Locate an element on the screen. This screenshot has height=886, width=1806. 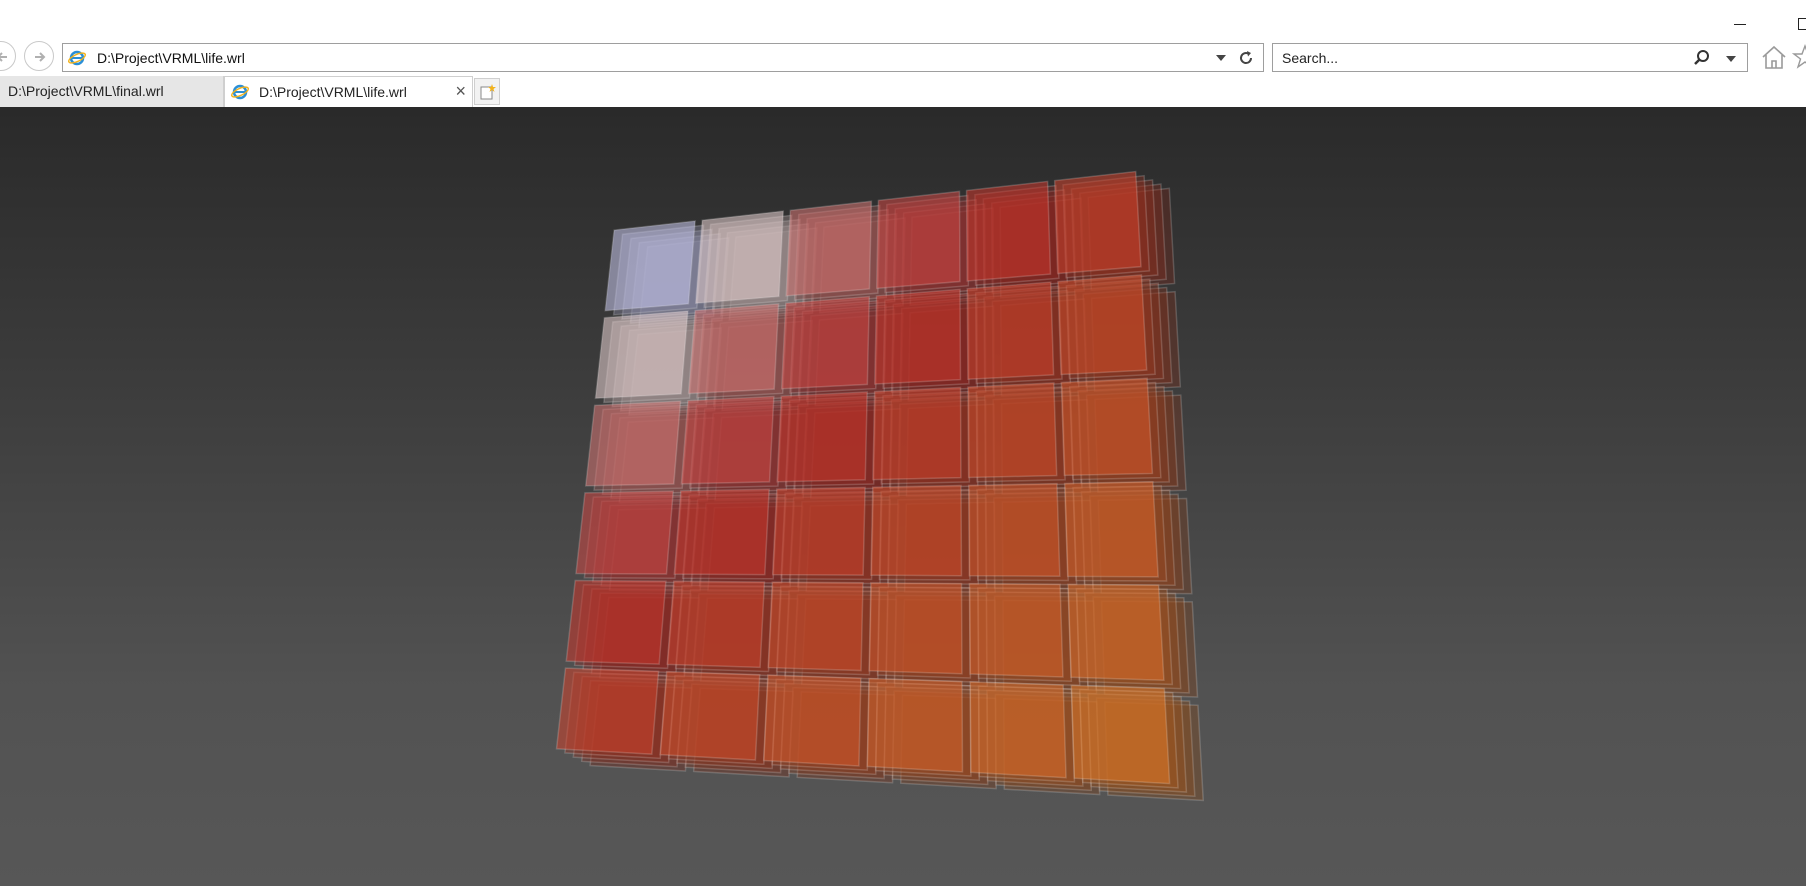
url-text: D:\Project\VRML\life.wrl is located at coordinates (171, 58).